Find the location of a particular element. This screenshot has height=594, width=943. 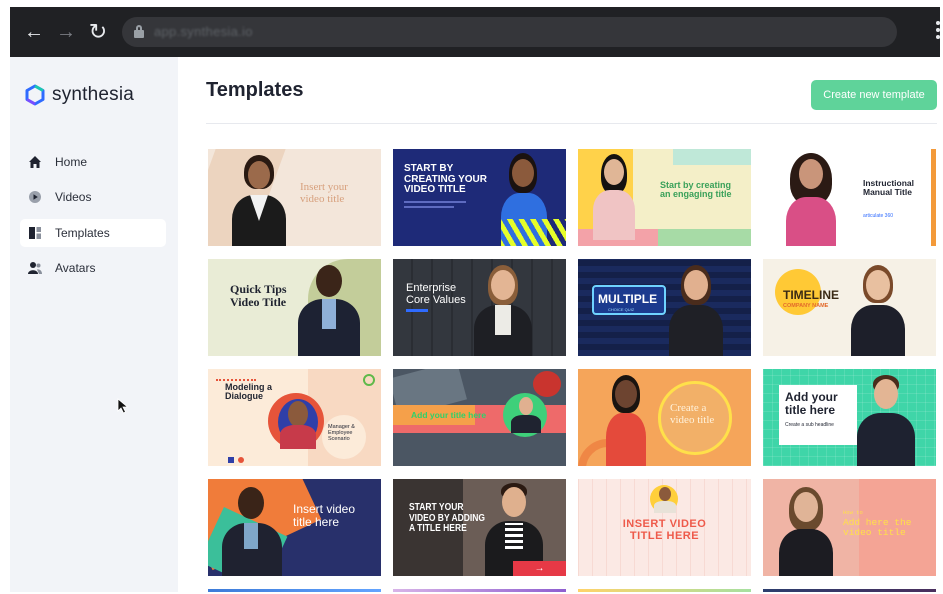

template-card: Quick Tips Video Title is located at coordinates (294, 307).